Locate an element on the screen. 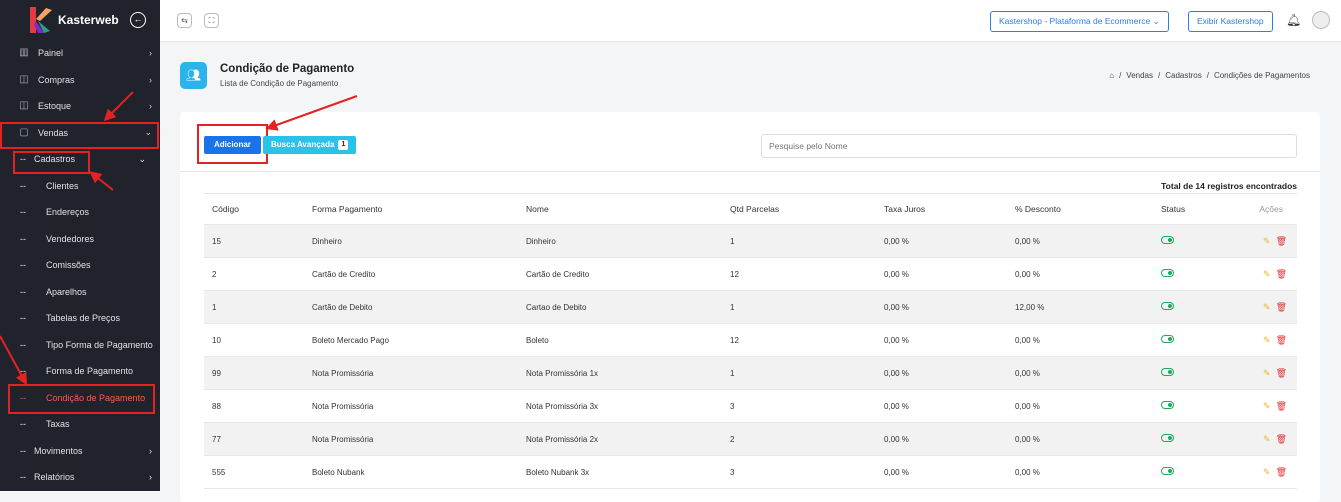  arrow-to-condicao is located at coordinates (13, 360).